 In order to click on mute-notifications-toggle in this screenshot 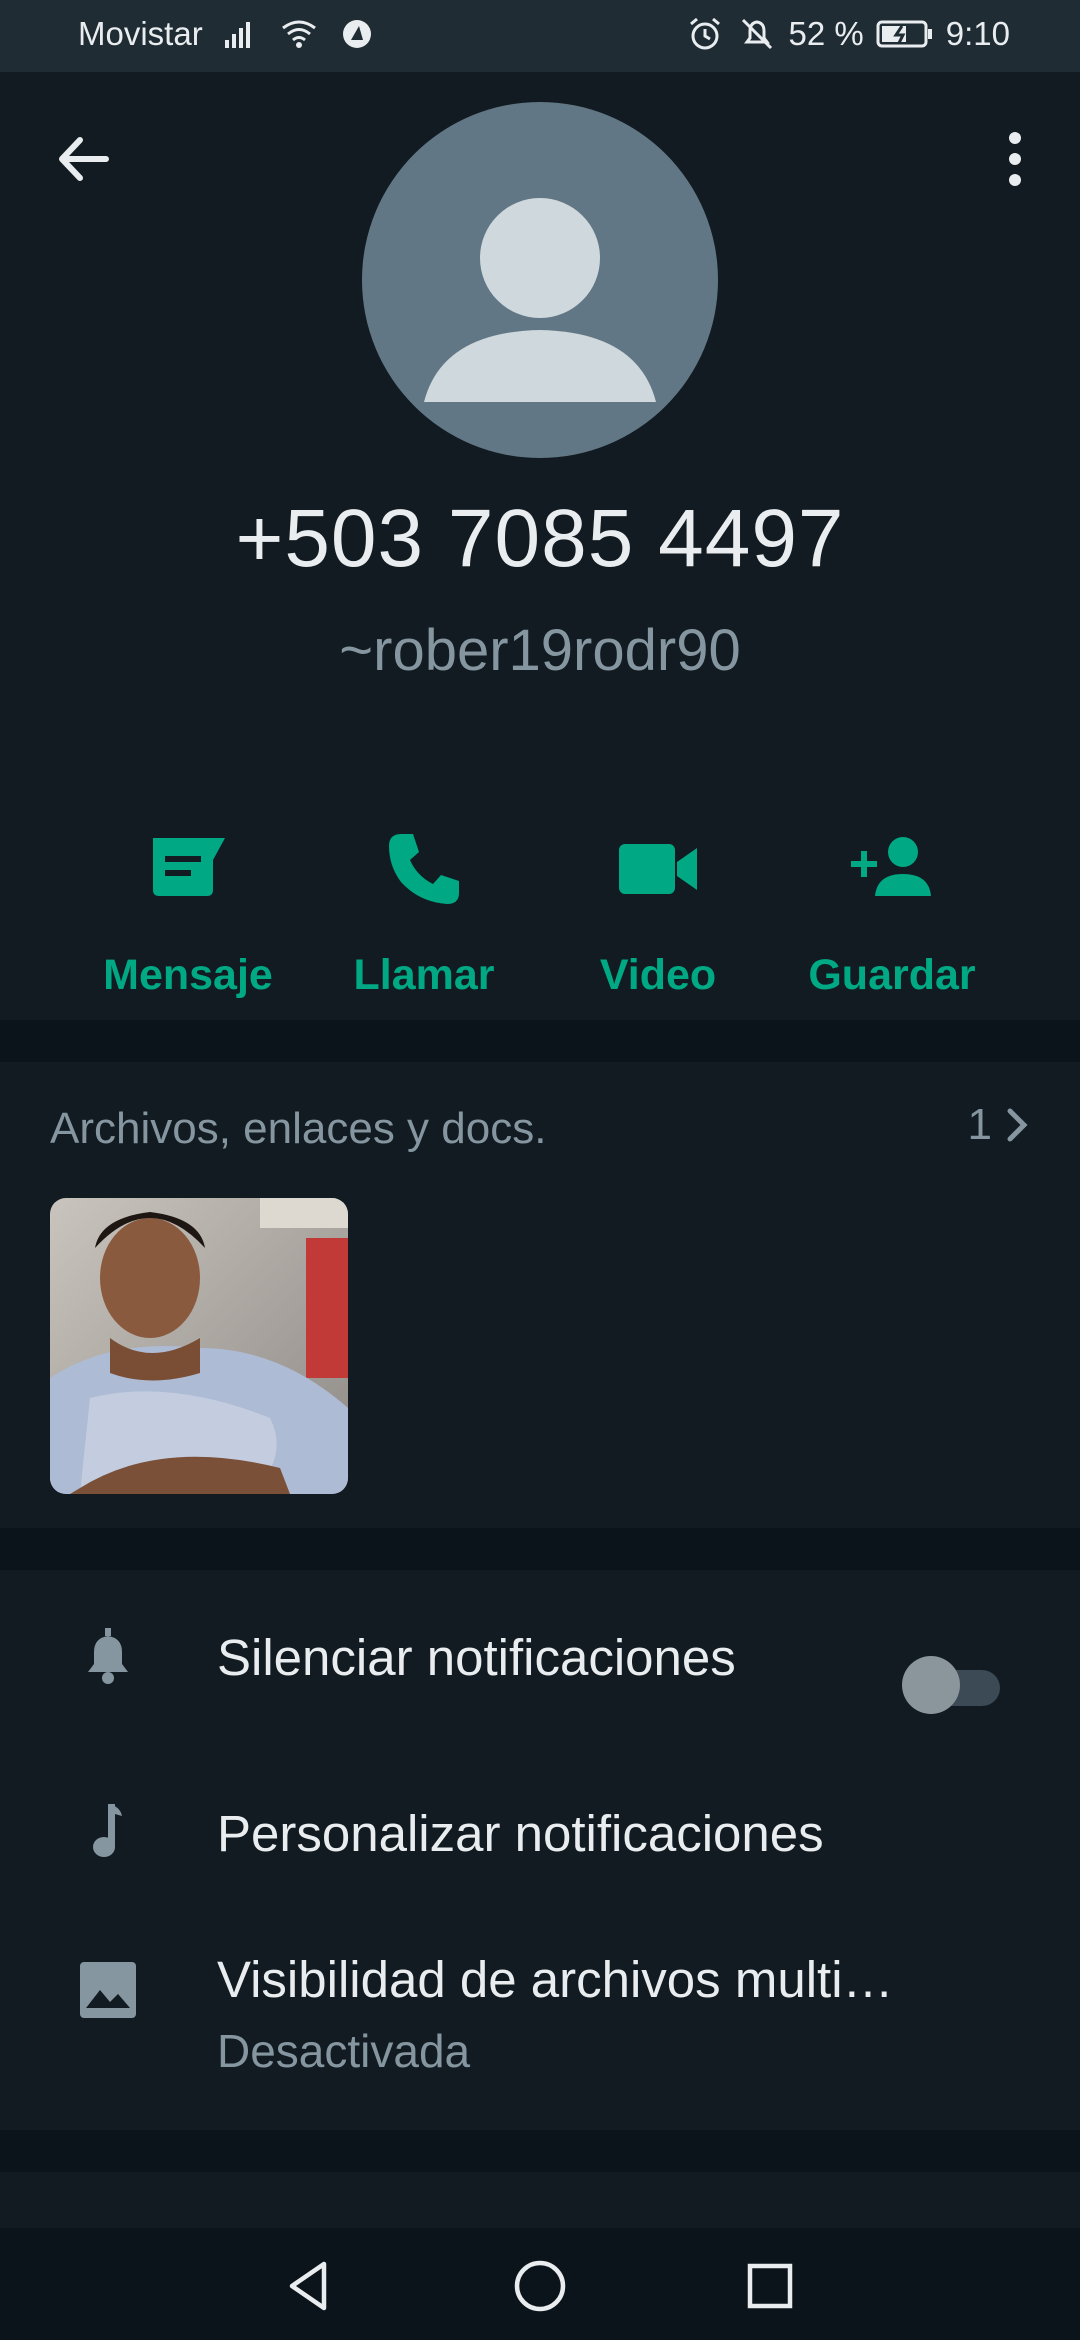, I will do `click(951, 1685)`.